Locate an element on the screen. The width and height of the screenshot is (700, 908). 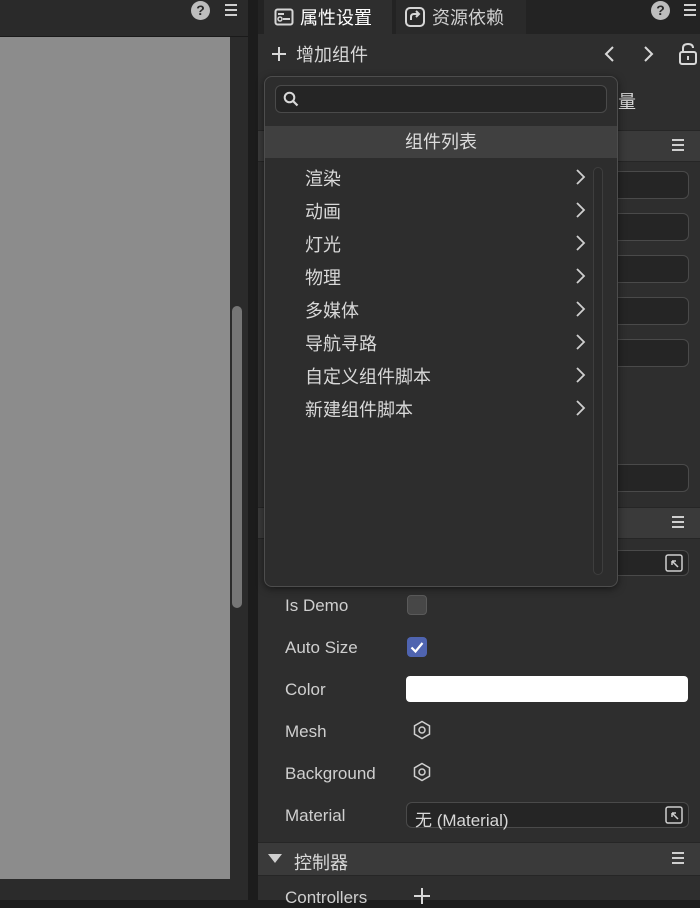
is-demo-label: Is Demo is located at coordinates (317, 605).